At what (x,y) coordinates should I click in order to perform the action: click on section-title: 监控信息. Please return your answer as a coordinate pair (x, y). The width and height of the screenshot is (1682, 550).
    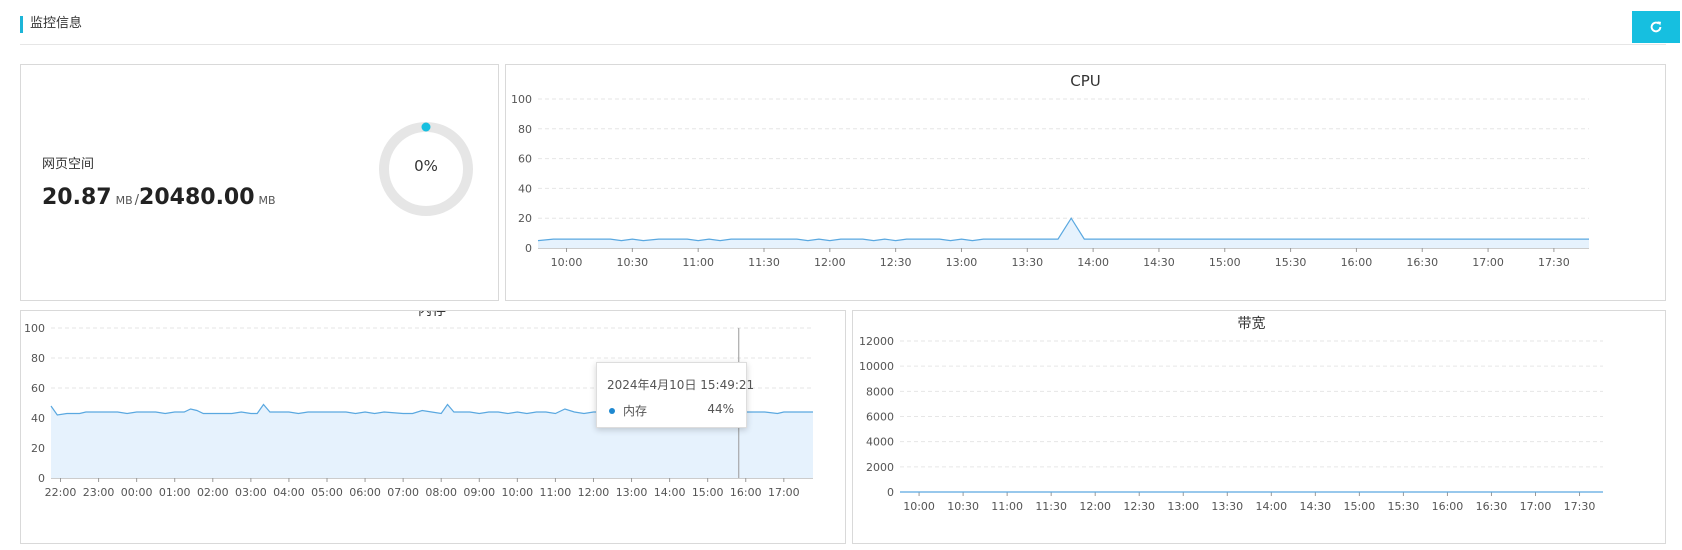
    Looking at the image, I should click on (56, 23).